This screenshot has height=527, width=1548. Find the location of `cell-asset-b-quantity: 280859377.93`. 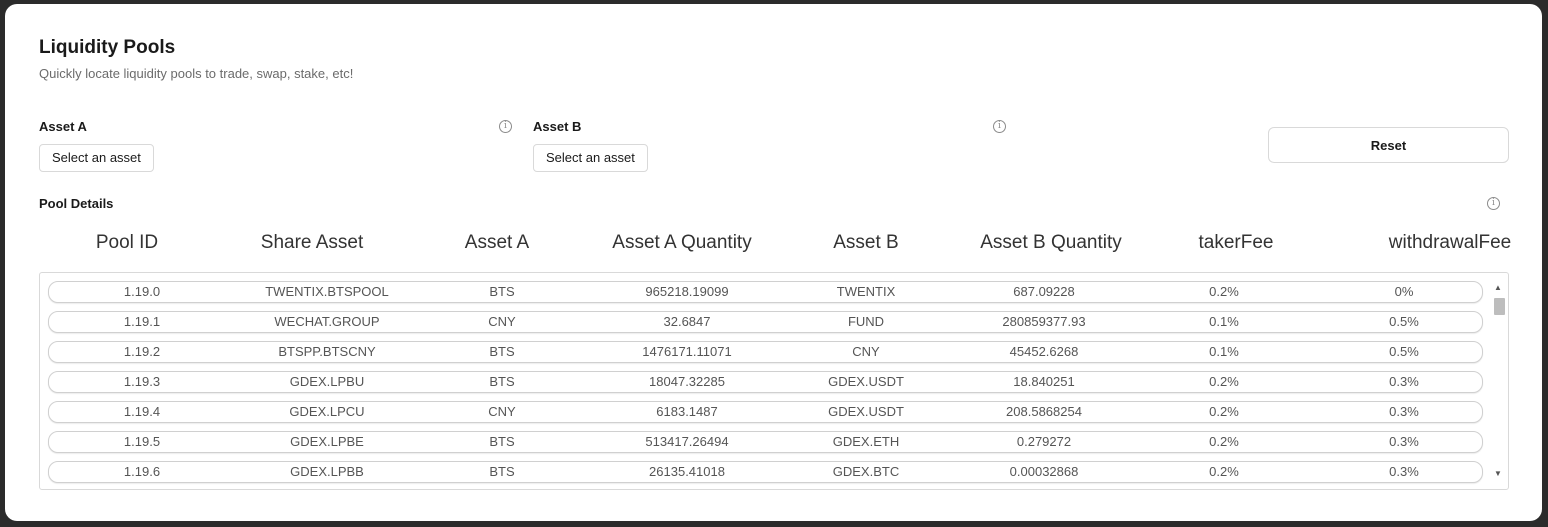

cell-asset-b-quantity: 280859377.93 is located at coordinates (1044, 321).